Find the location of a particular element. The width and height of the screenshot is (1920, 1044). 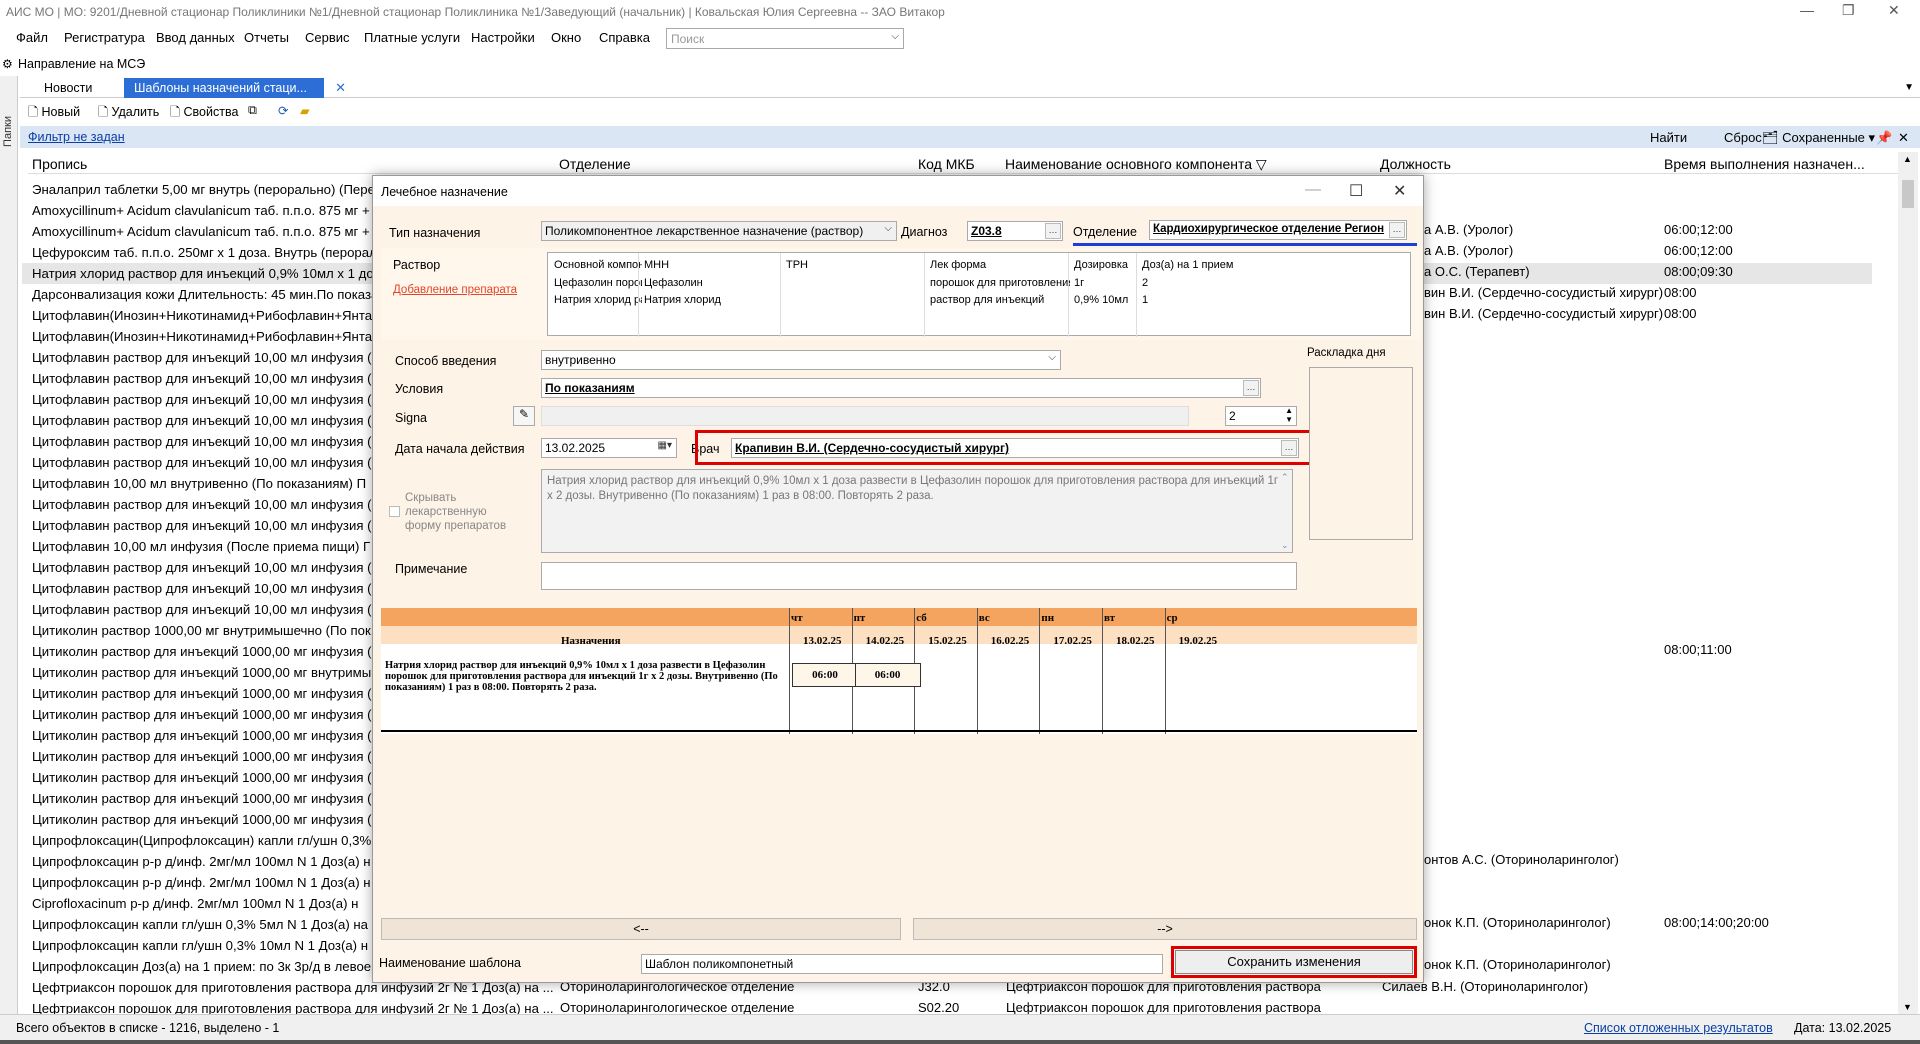

components-cell: 1 is located at coordinates (1197, 300).